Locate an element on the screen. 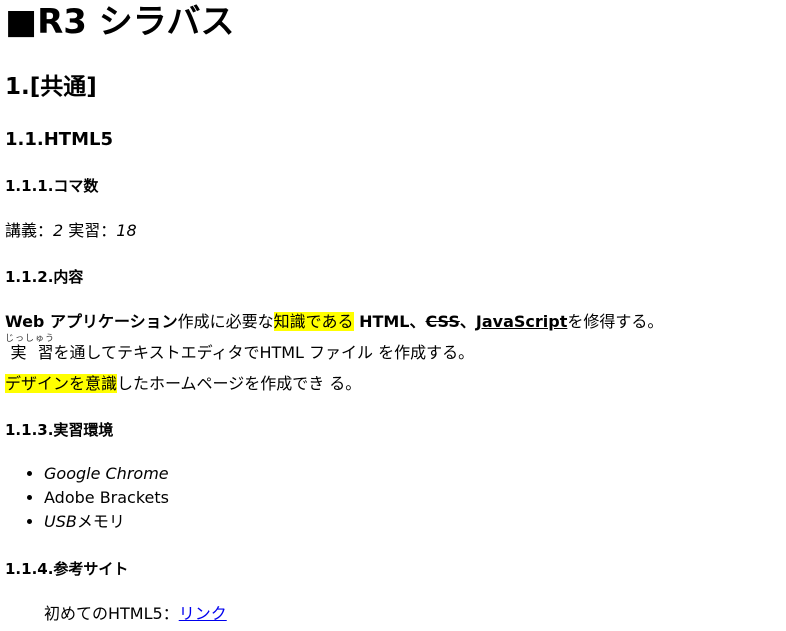  reference-label: 初めてのHTML5： is located at coordinates (111, 613).